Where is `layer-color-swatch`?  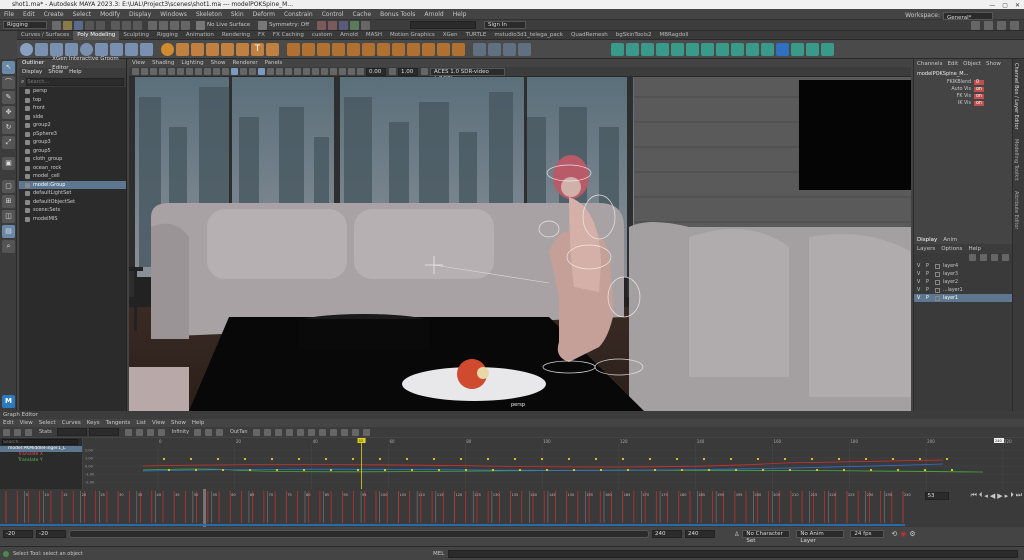 layer-color-swatch is located at coordinates (937, 282).